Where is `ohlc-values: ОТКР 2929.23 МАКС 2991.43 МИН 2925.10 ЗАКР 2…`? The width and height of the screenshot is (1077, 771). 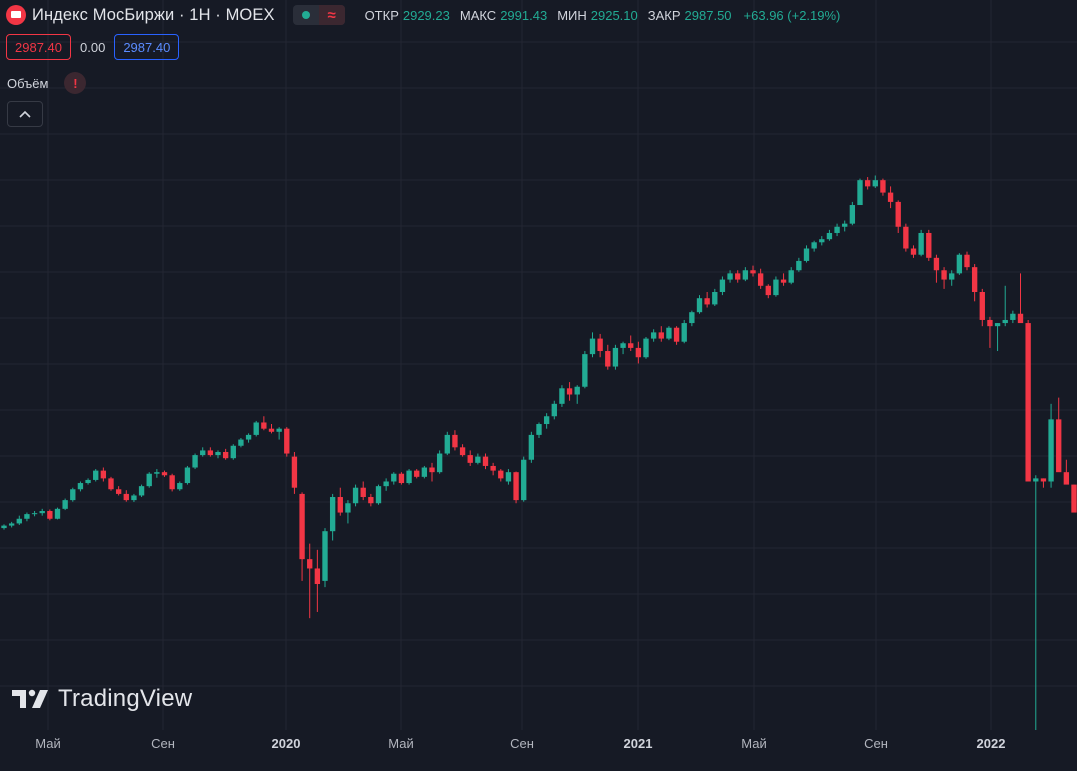 ohlc-values: ОТКР 2929.23 МАКС 2991.43 МИН 2925.10 ЗАКР 2… is located at coordinates (551, 15).